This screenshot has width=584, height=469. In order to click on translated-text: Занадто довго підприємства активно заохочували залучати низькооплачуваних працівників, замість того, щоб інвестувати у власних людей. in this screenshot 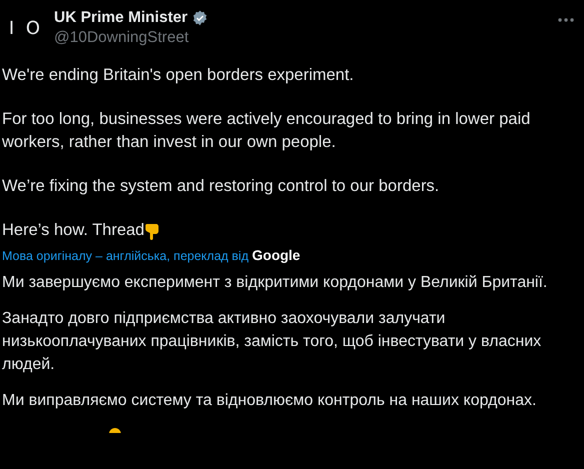, I will do `click(272, 342)`.